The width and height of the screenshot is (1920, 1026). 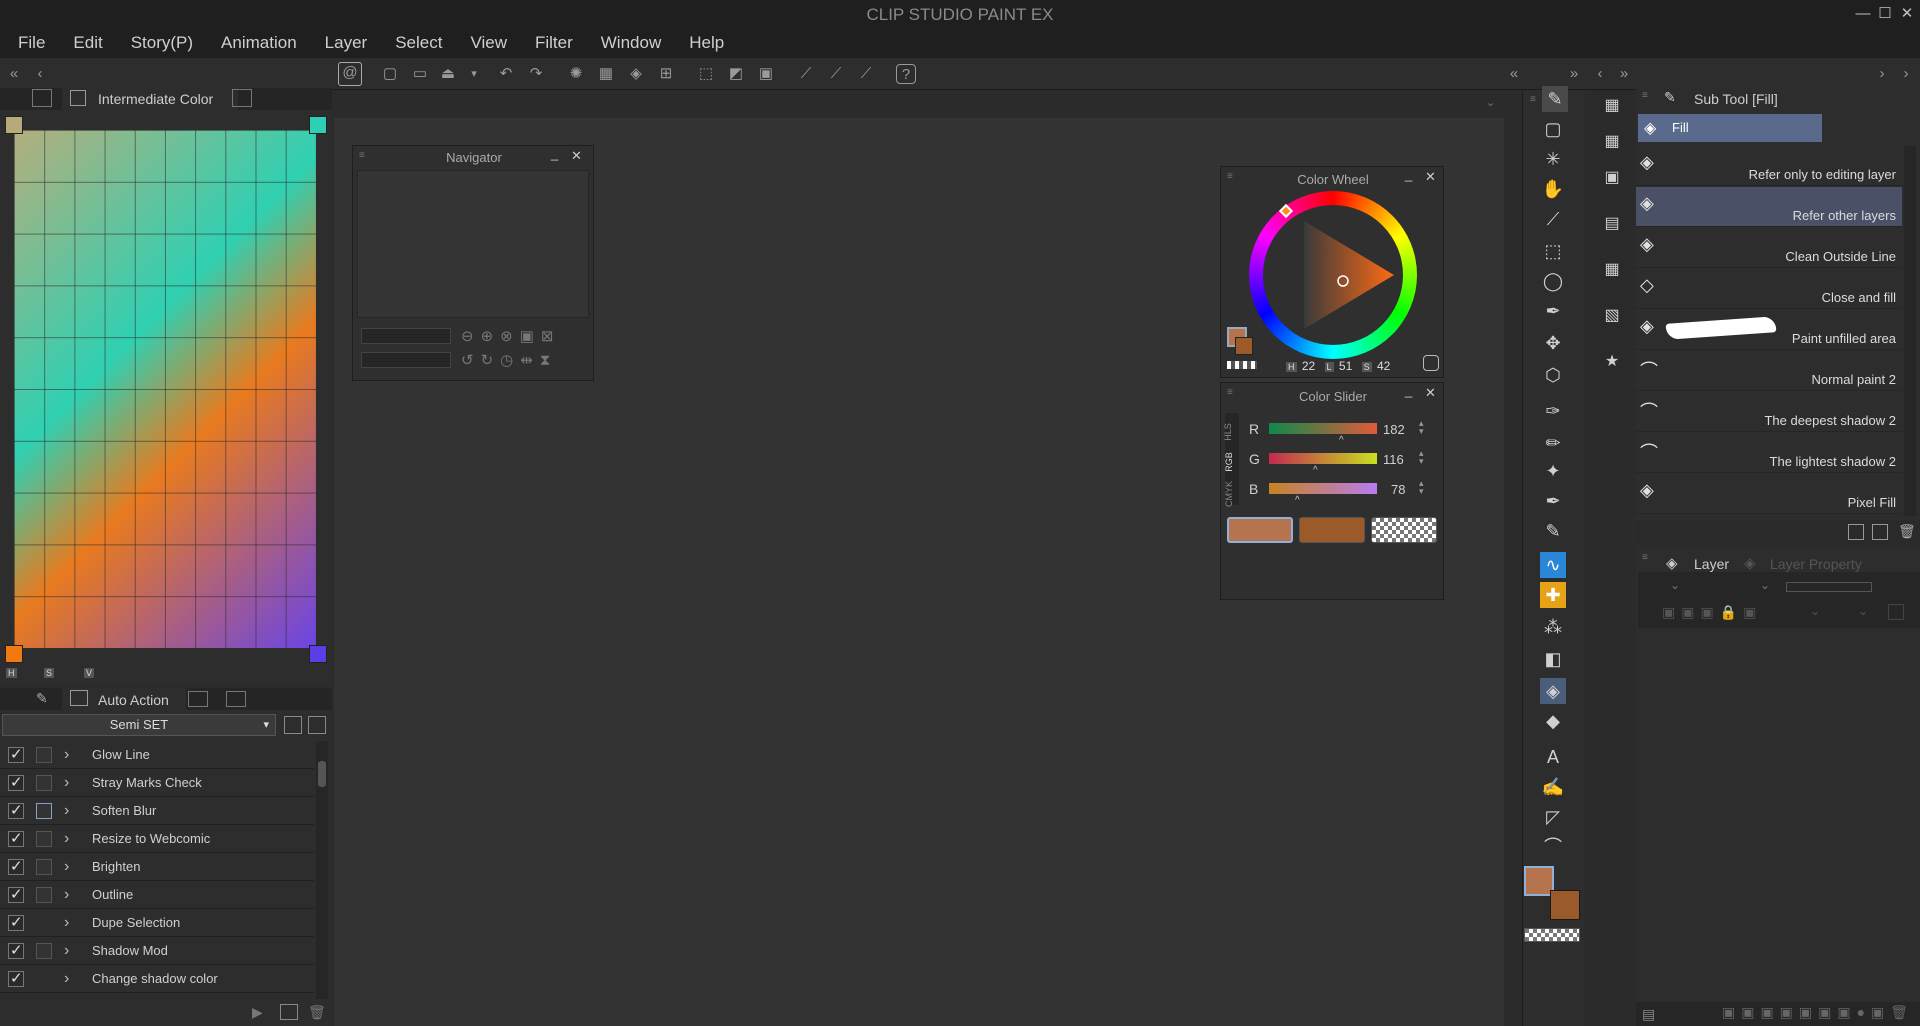 What do you see at coordinates (1404, 530) in the screenshot?
I see `transparent-color-button` at bounding box center [1404, 530].